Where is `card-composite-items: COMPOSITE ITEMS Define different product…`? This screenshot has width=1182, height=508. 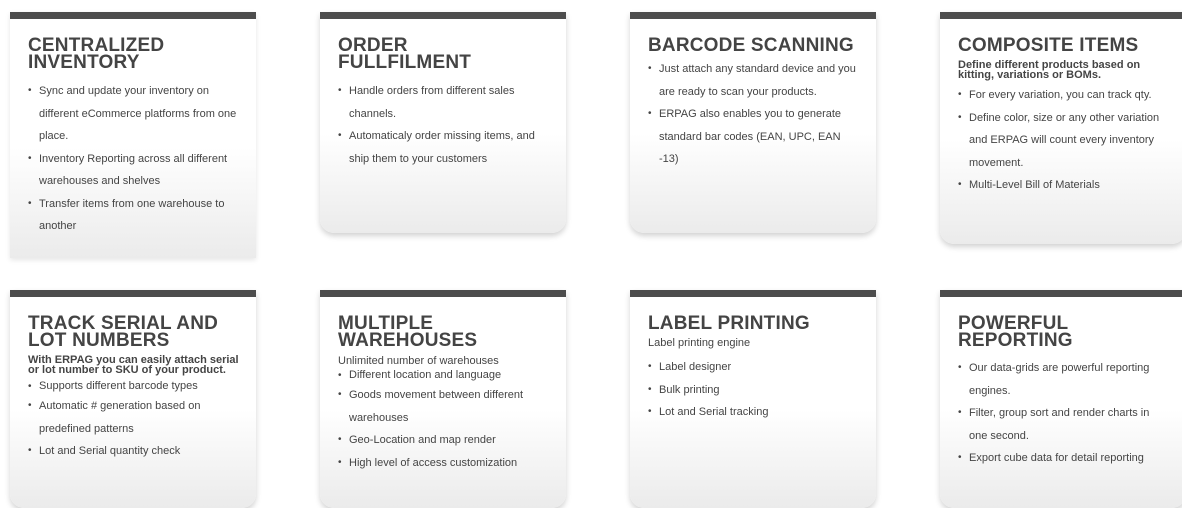 card-composite-items: COMPOSITE ITEMS Define different product… is located at coordinates (1061, 128).